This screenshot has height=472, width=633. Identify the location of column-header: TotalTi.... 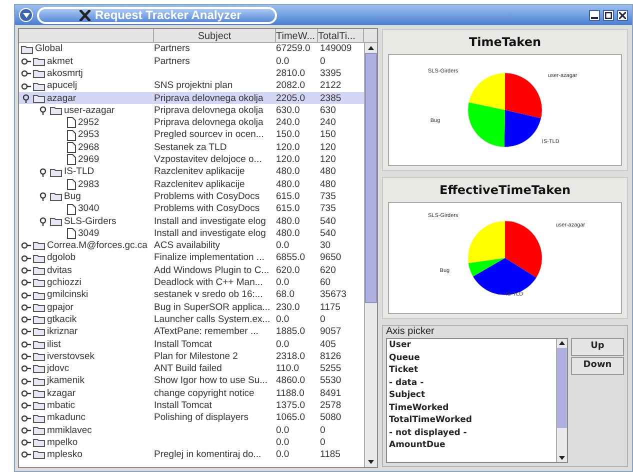
(341, 36).